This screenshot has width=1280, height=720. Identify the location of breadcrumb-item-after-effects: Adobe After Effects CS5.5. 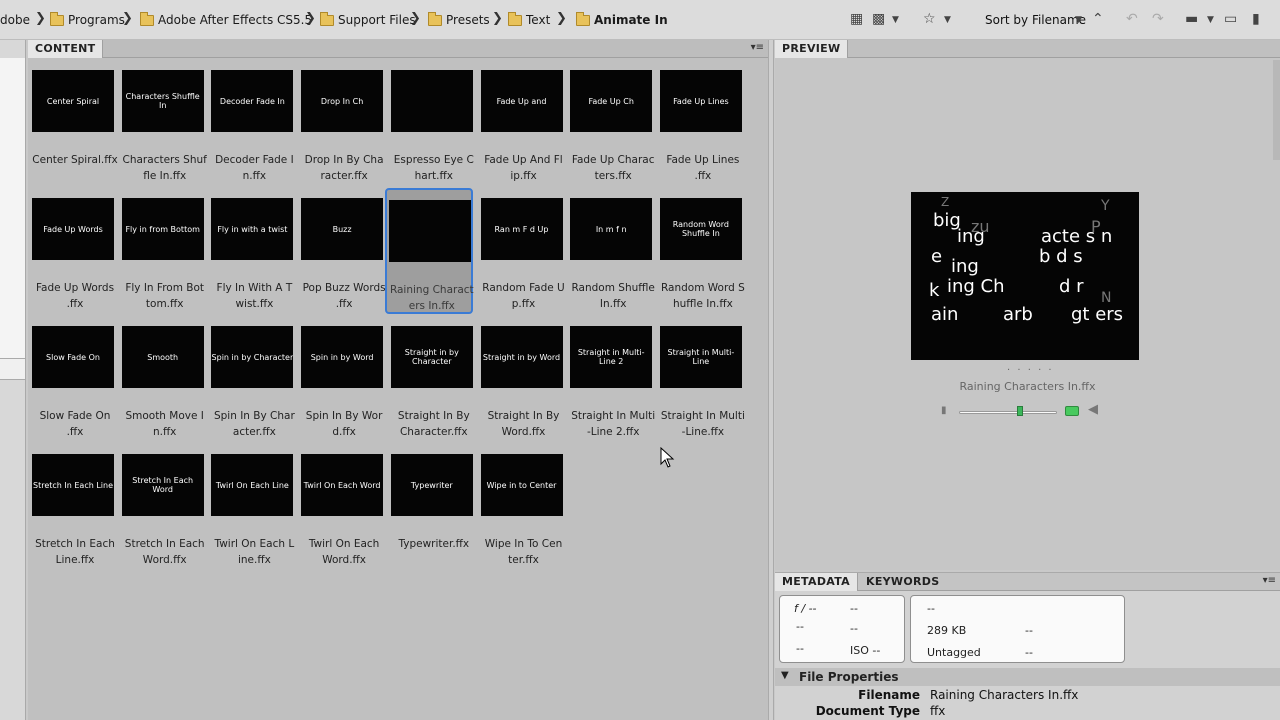
(226, 19).